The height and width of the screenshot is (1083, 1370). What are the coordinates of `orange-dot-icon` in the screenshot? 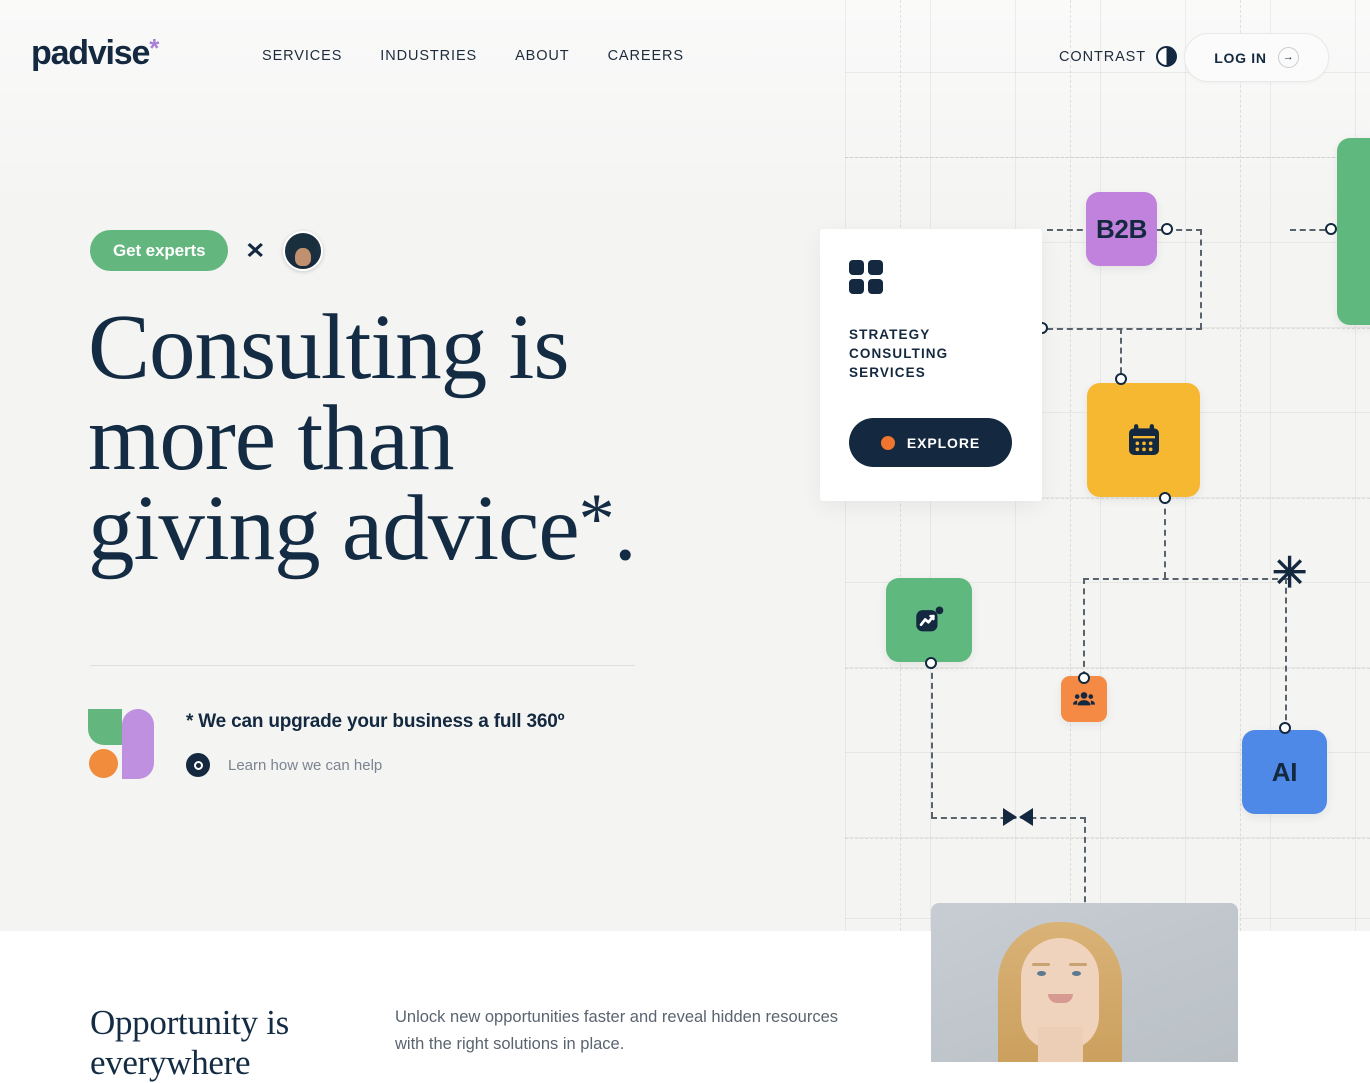 It's located at (887, 442).